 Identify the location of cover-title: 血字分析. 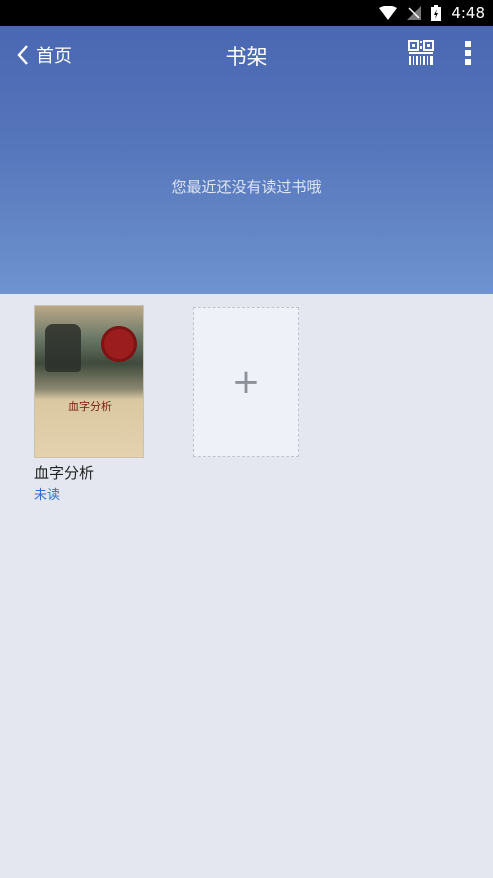
(90, 406).